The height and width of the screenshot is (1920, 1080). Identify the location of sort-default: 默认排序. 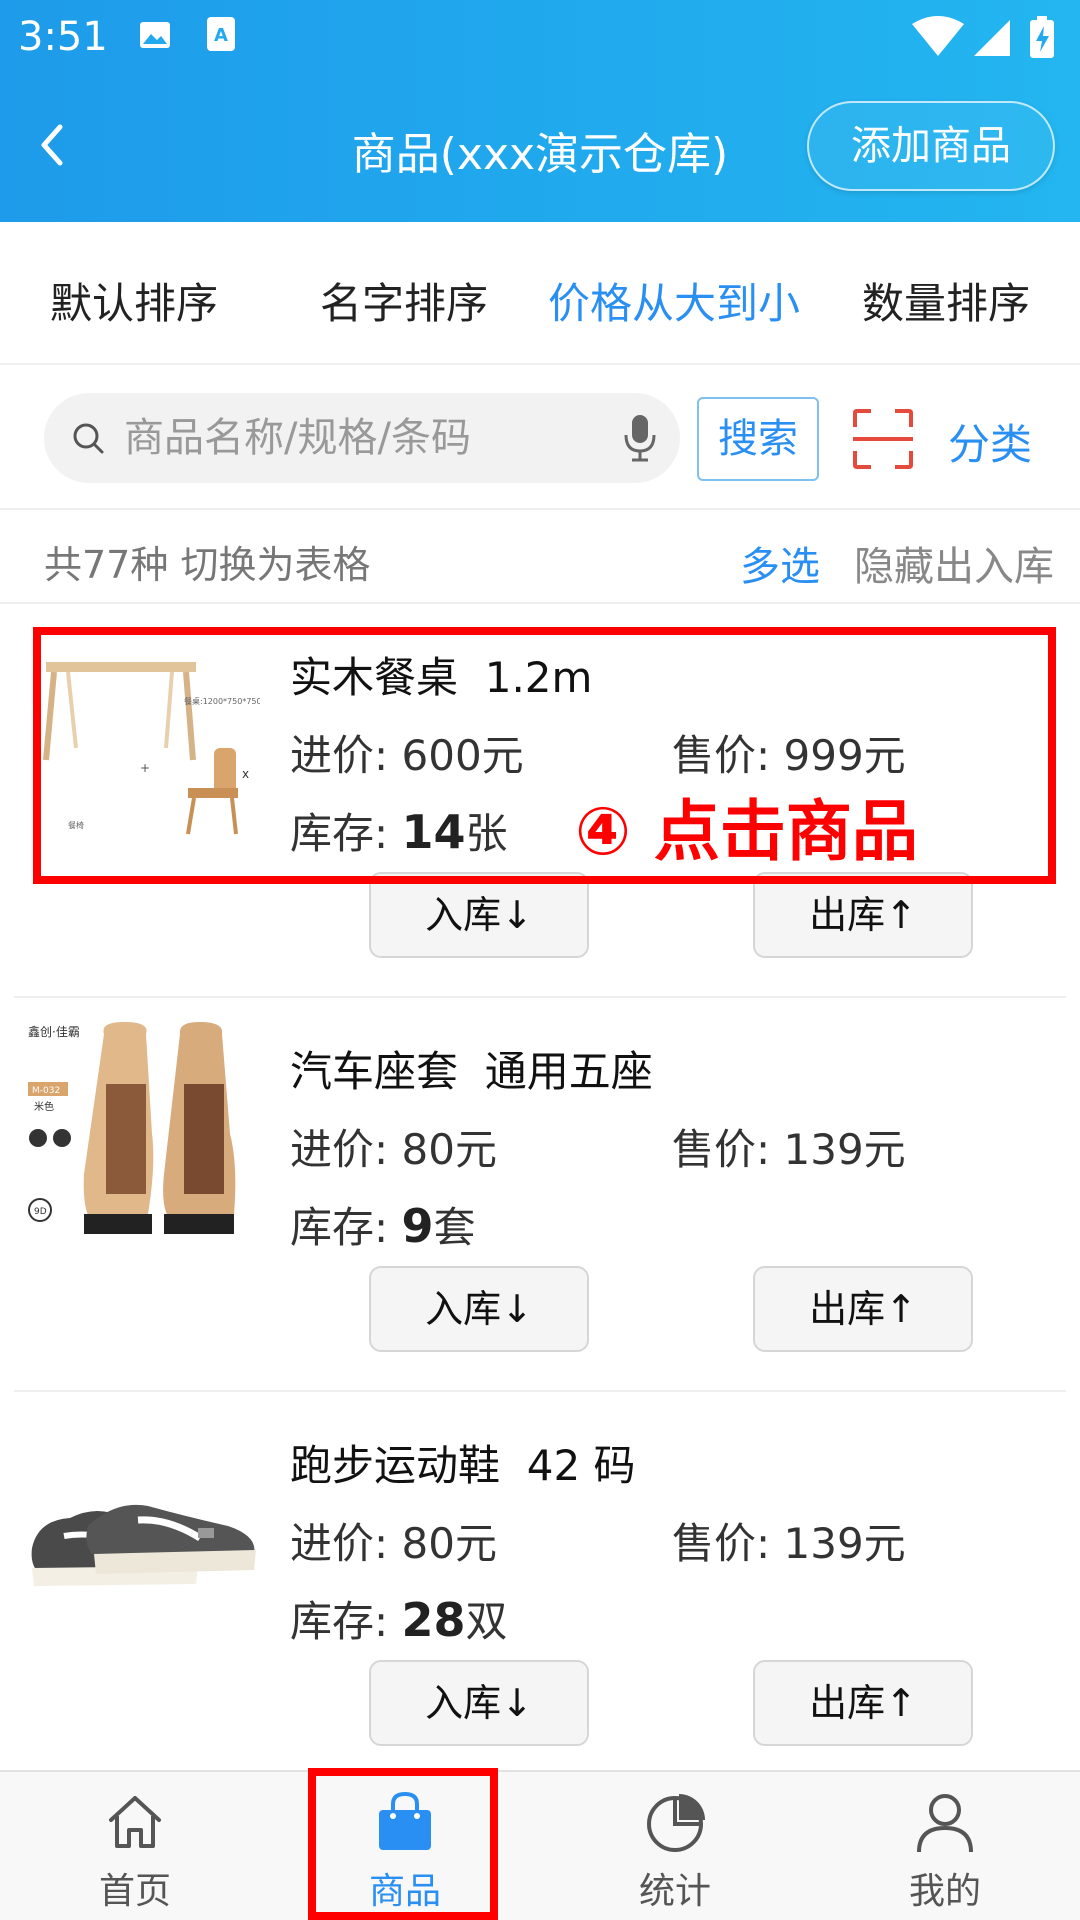
(134, 300).